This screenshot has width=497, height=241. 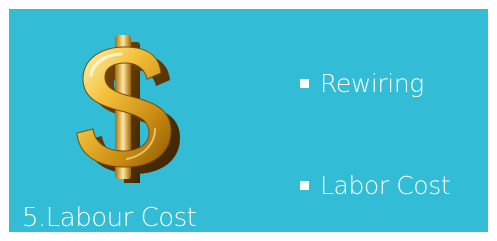 I want to click on dollar-sign-icon, so click(x=128, y=109).